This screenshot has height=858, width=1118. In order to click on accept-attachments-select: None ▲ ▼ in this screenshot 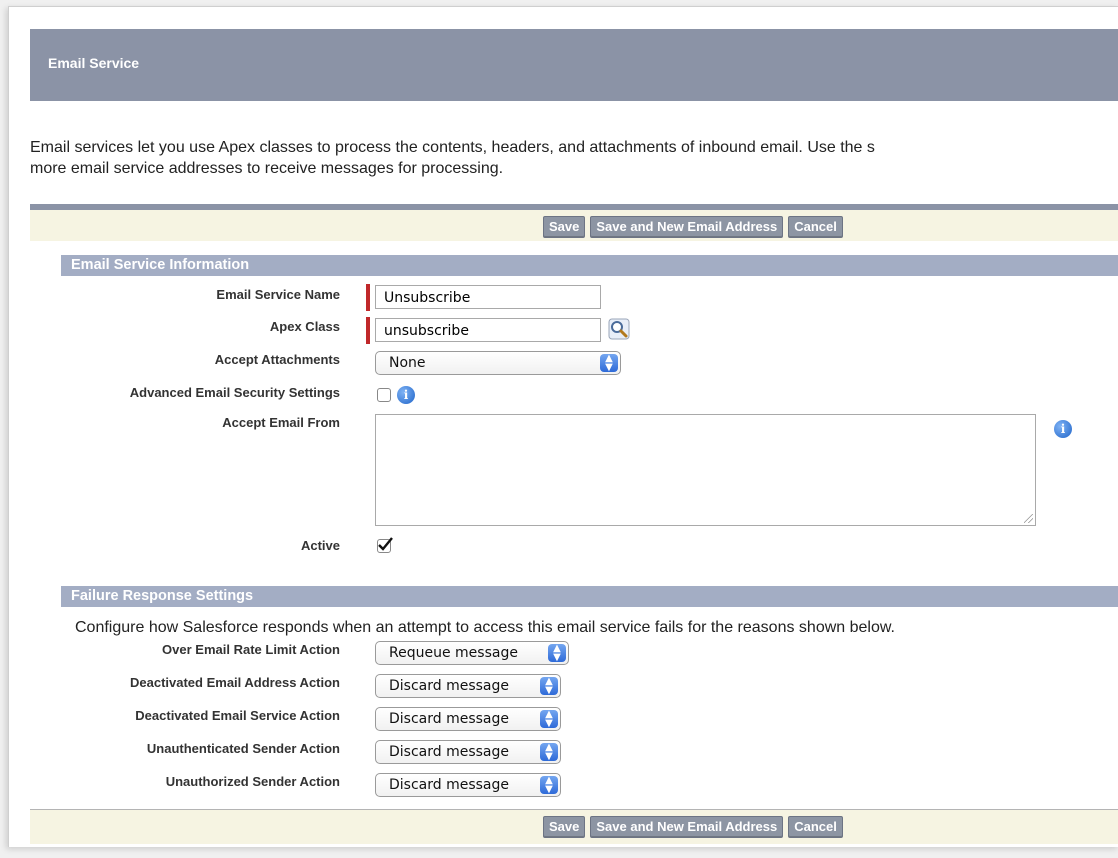, I will do `click(498, 363)`.